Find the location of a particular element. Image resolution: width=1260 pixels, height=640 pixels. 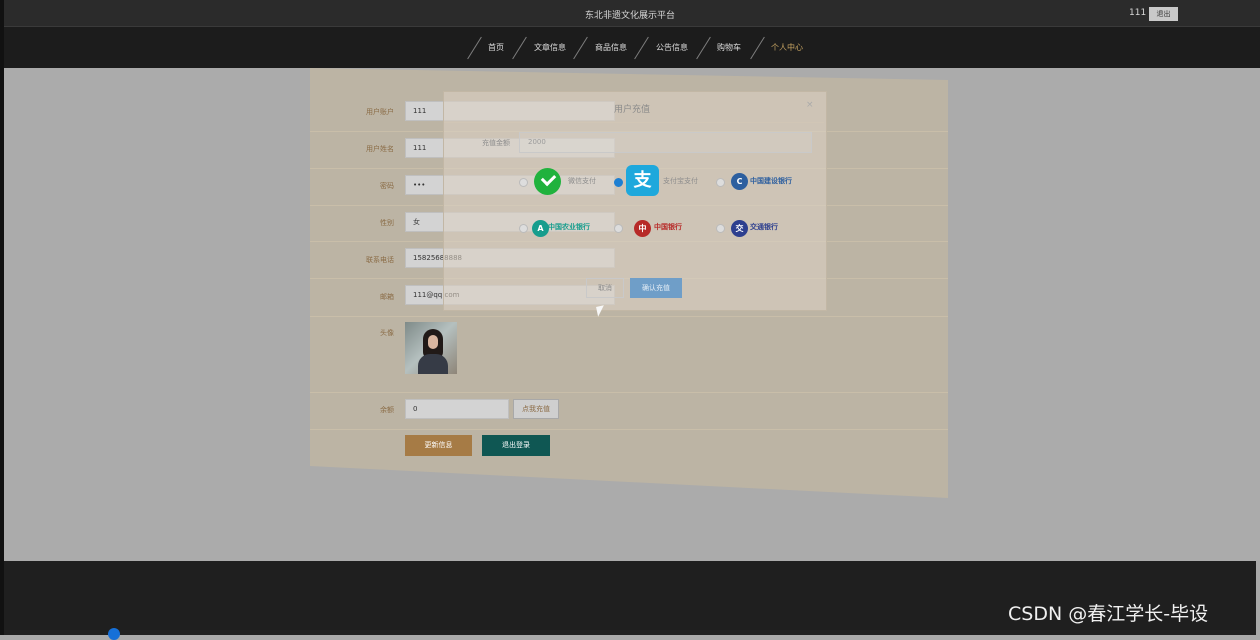

avatar is located at coordinates (431, 348).